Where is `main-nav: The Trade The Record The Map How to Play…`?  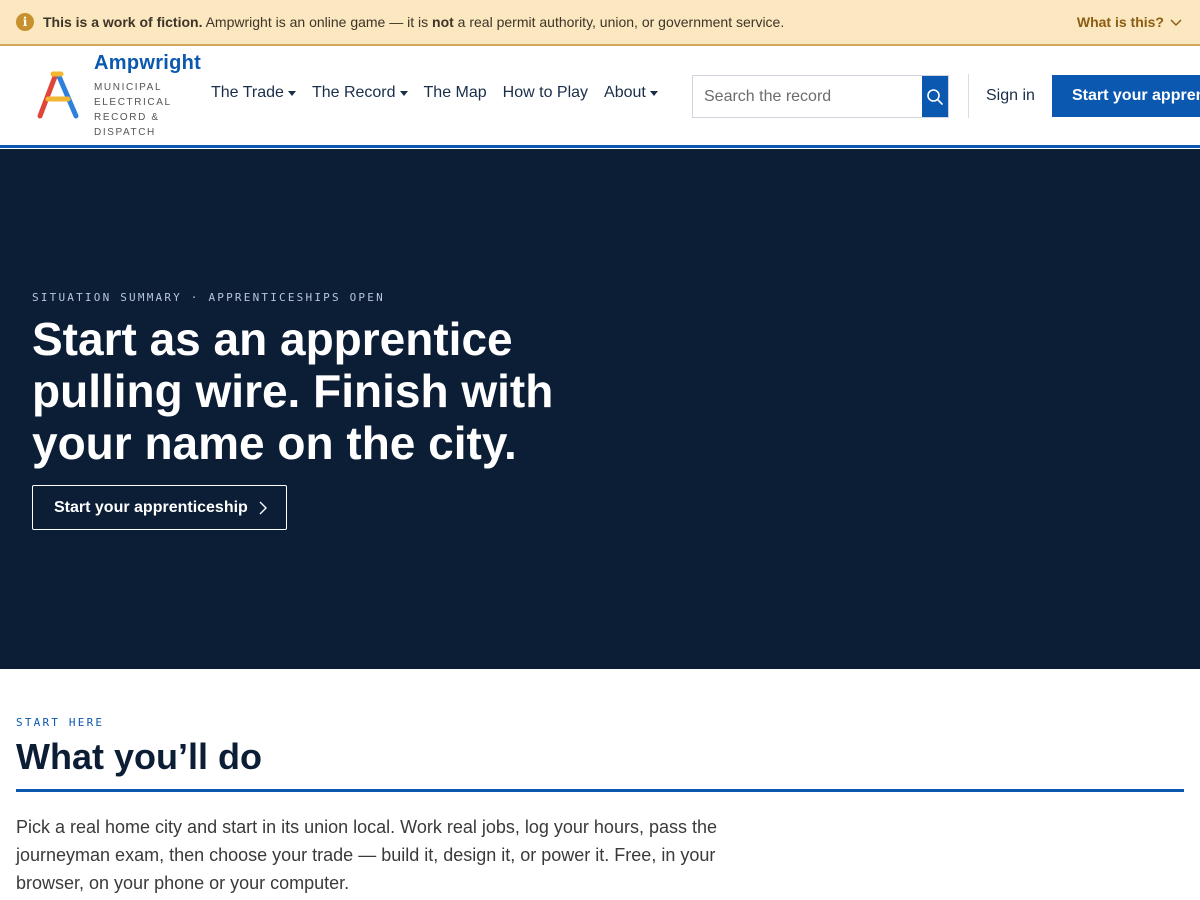
main-nav: The Trade The Record The Map How to Play… is located at coordinates (442, 93).